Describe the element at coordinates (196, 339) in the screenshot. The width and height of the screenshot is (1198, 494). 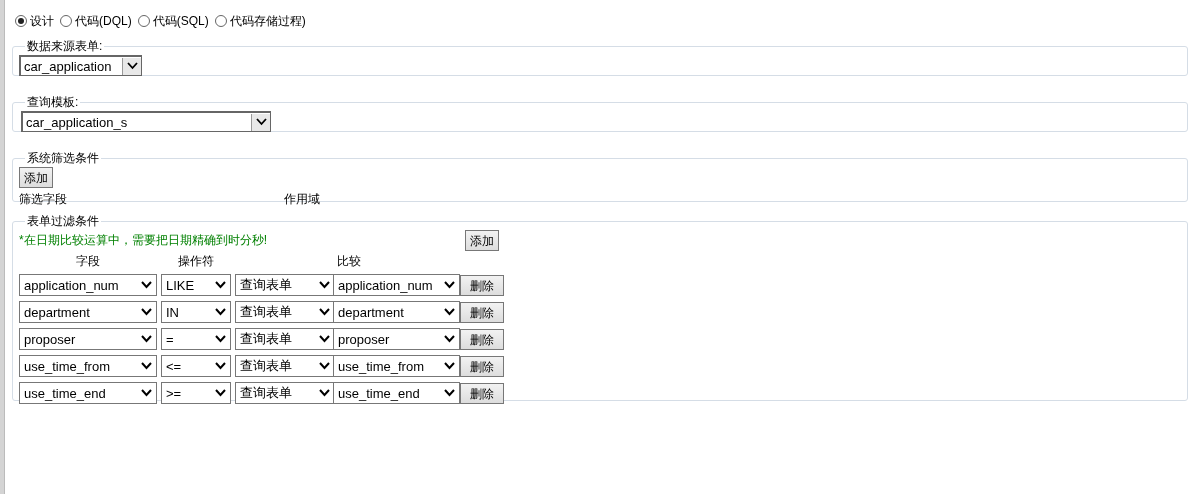
I see `operator-dropdown: =` at that location.